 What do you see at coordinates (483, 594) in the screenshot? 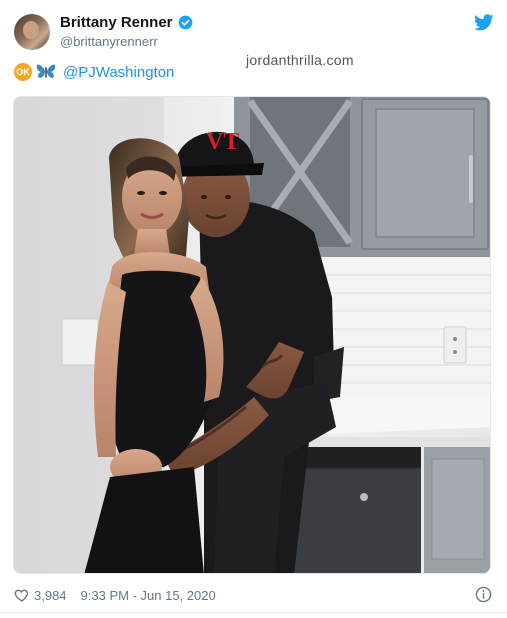
I see `info-icon` at bounding box center [483, 594].